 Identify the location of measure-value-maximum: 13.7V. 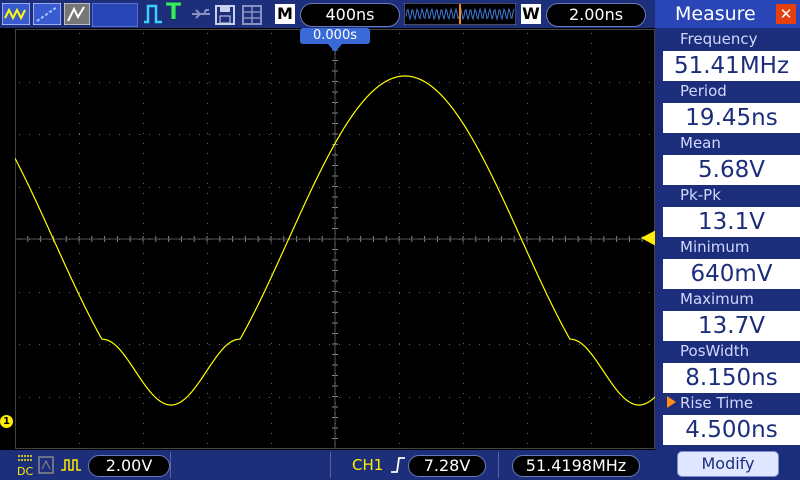
(731, 326).